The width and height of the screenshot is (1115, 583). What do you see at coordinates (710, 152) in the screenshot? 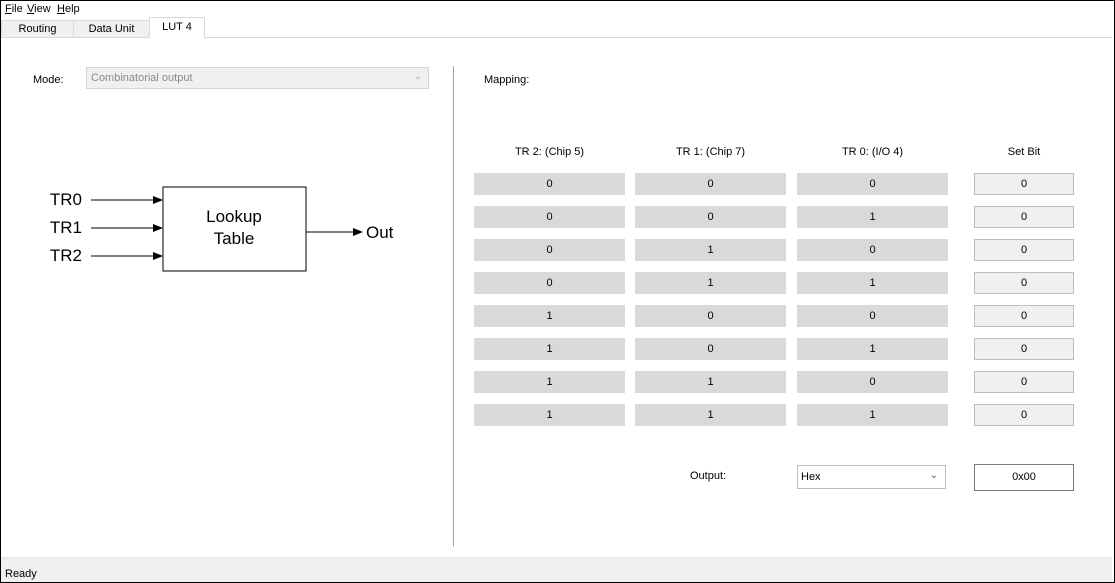
I see `header-tr1: TR 1: (Chip 7)` at bounding box center [710, 152].